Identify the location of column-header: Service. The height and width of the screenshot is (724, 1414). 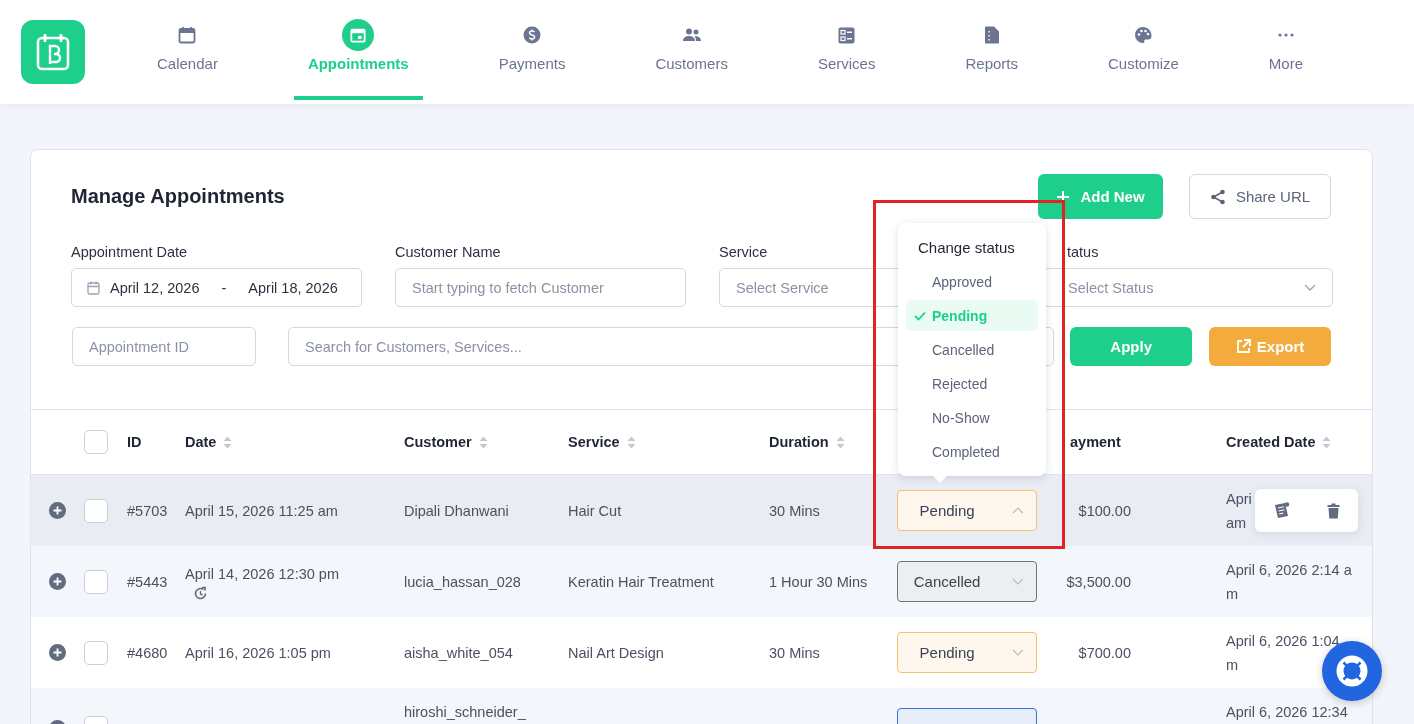
(659, 442).